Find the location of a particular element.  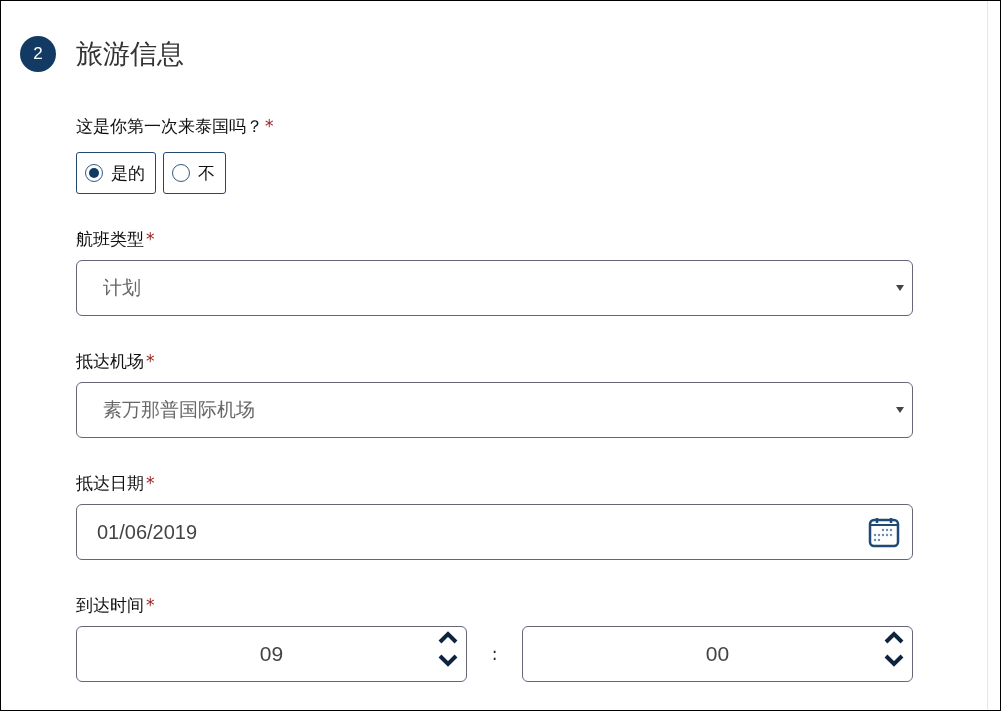

dropdown-field: 素万那普国际机场 is located at coordinates (494, 410).